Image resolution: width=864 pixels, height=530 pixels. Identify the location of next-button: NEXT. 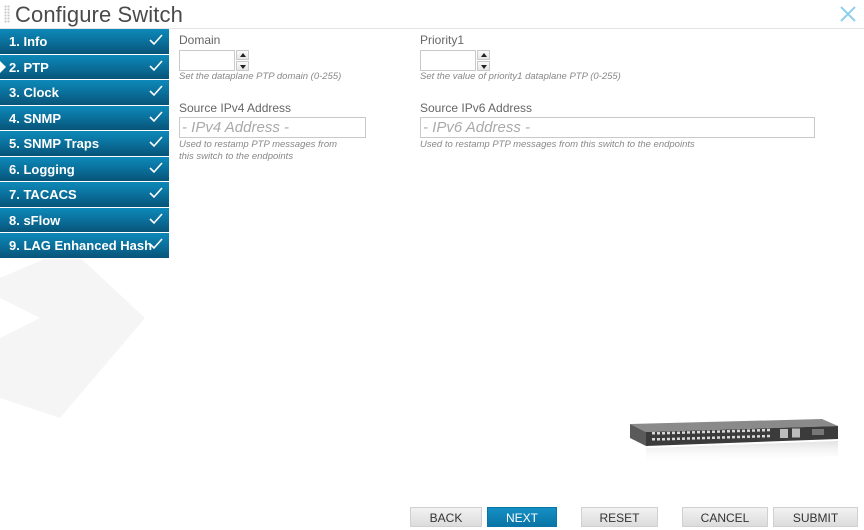
(522, 517).